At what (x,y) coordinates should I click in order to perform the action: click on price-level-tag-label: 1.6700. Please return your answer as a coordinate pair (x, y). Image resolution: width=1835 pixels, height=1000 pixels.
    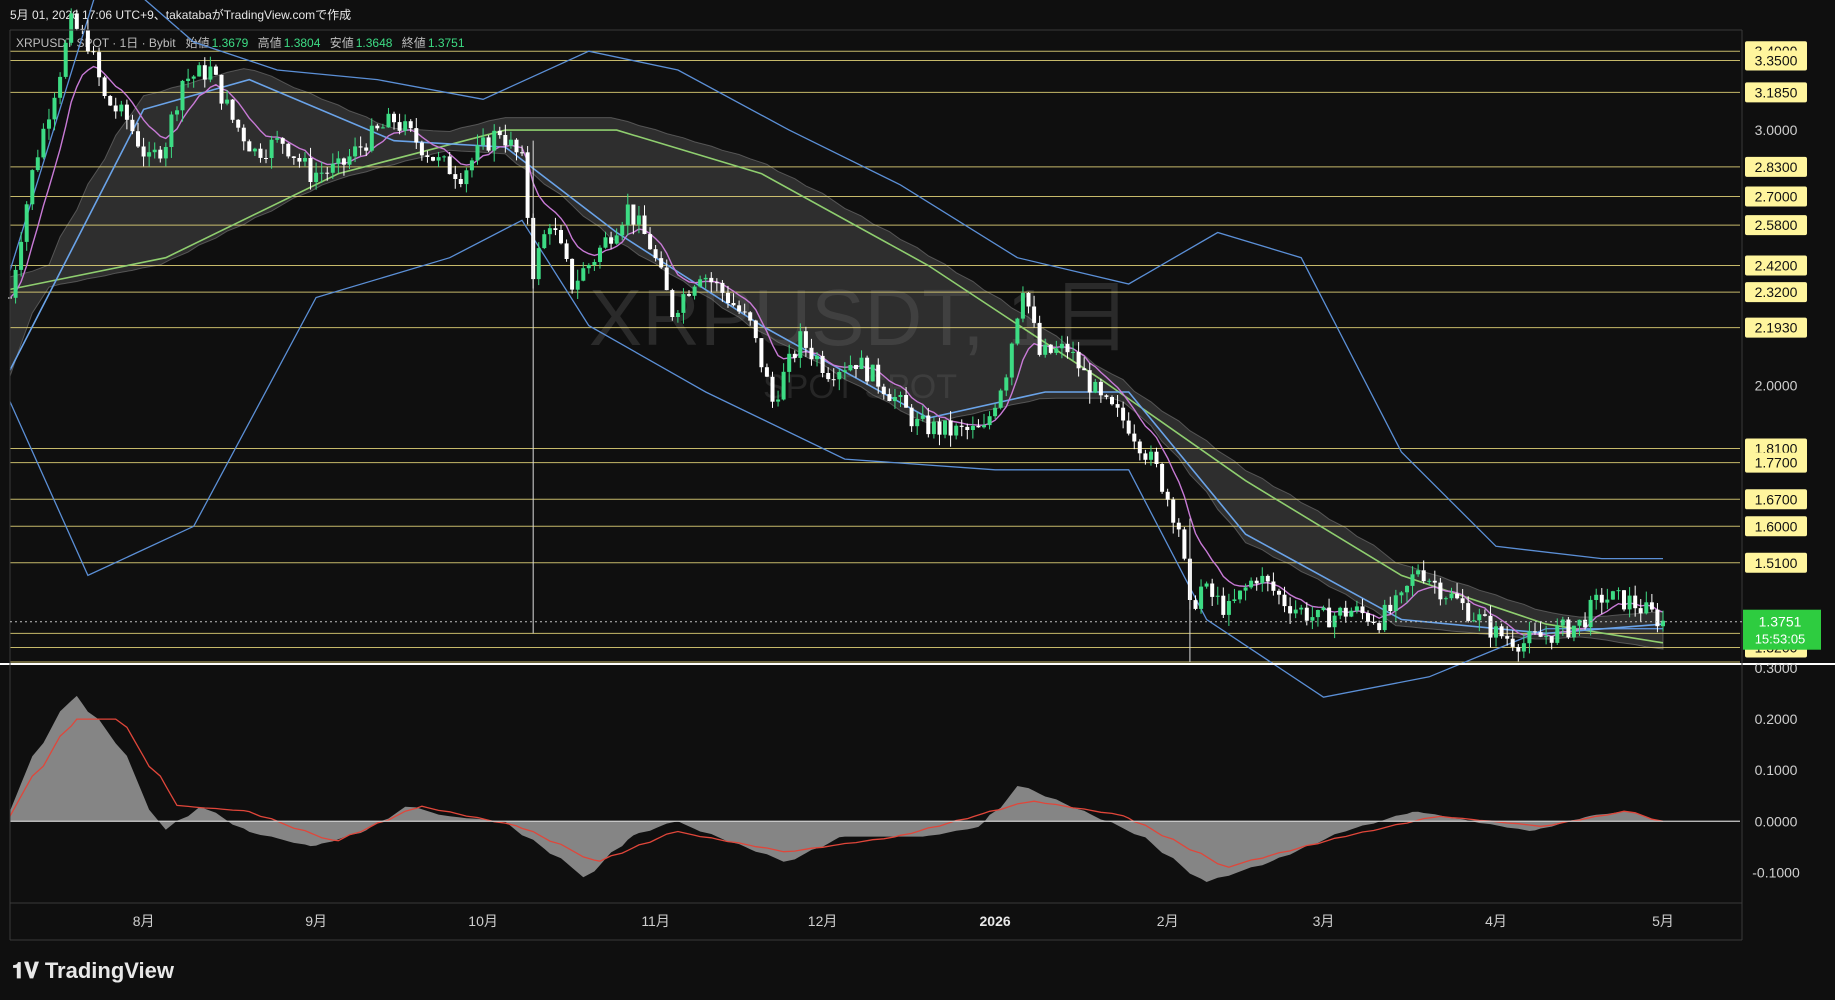
    Looking at the image, I should click on (1776, 499).